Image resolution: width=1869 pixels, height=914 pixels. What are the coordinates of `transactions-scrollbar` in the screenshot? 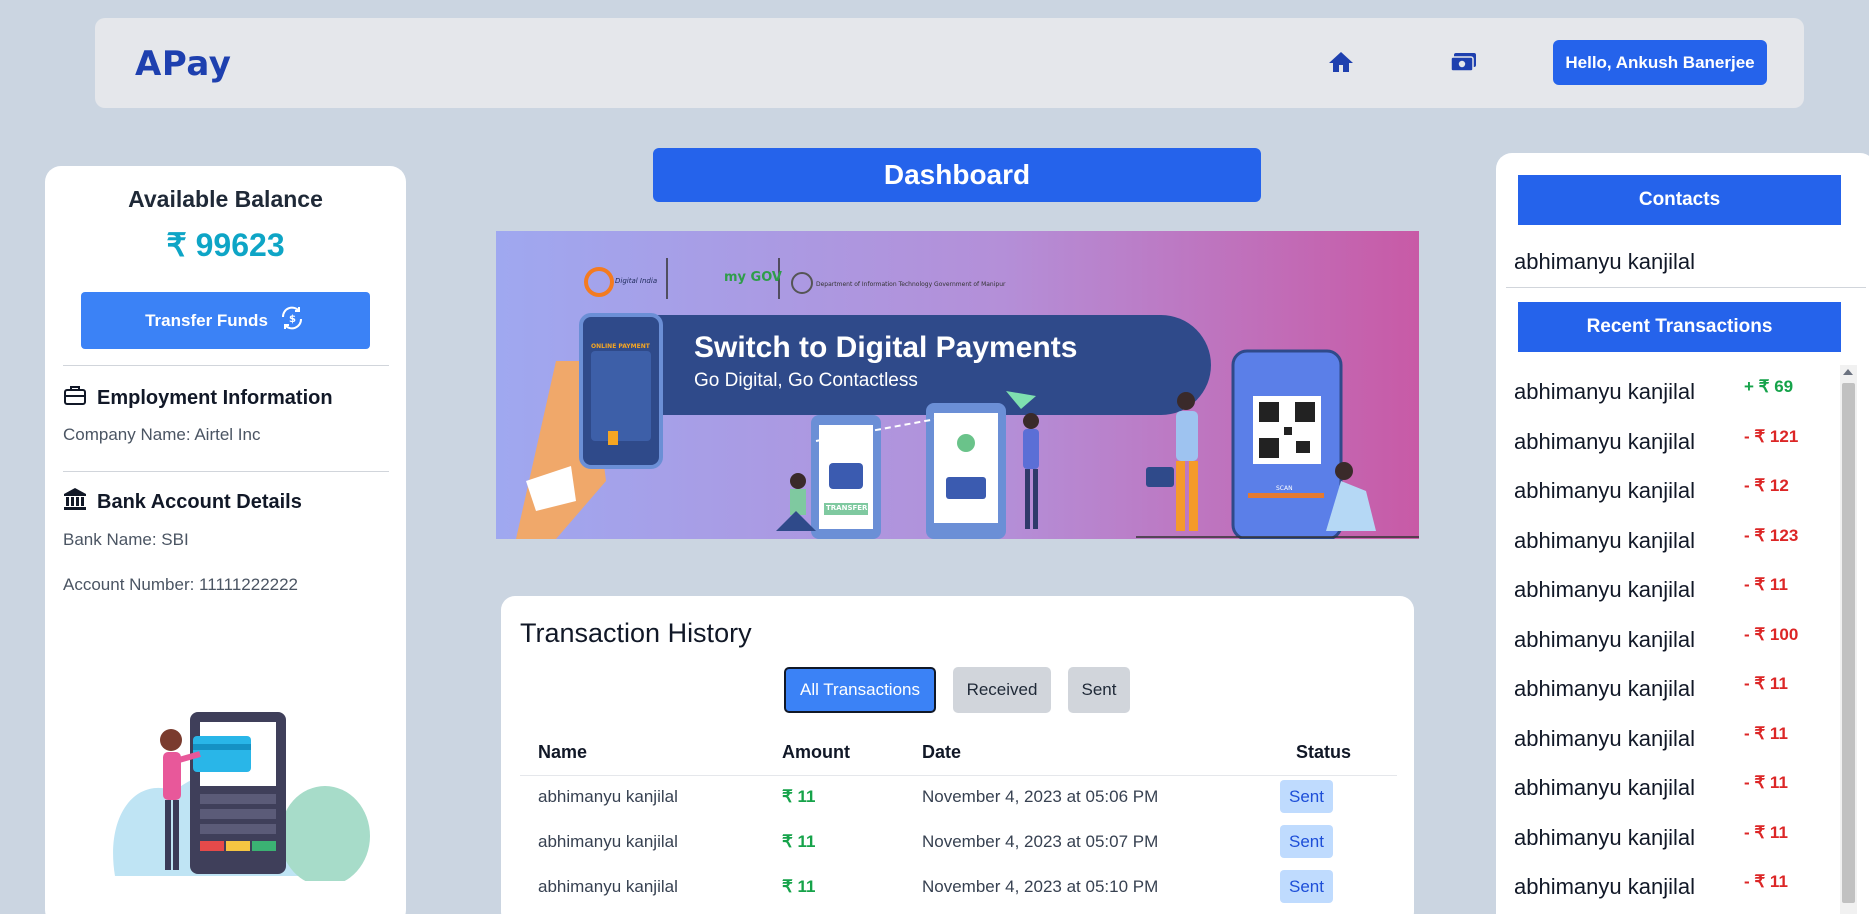 It's located at (1848, 639).